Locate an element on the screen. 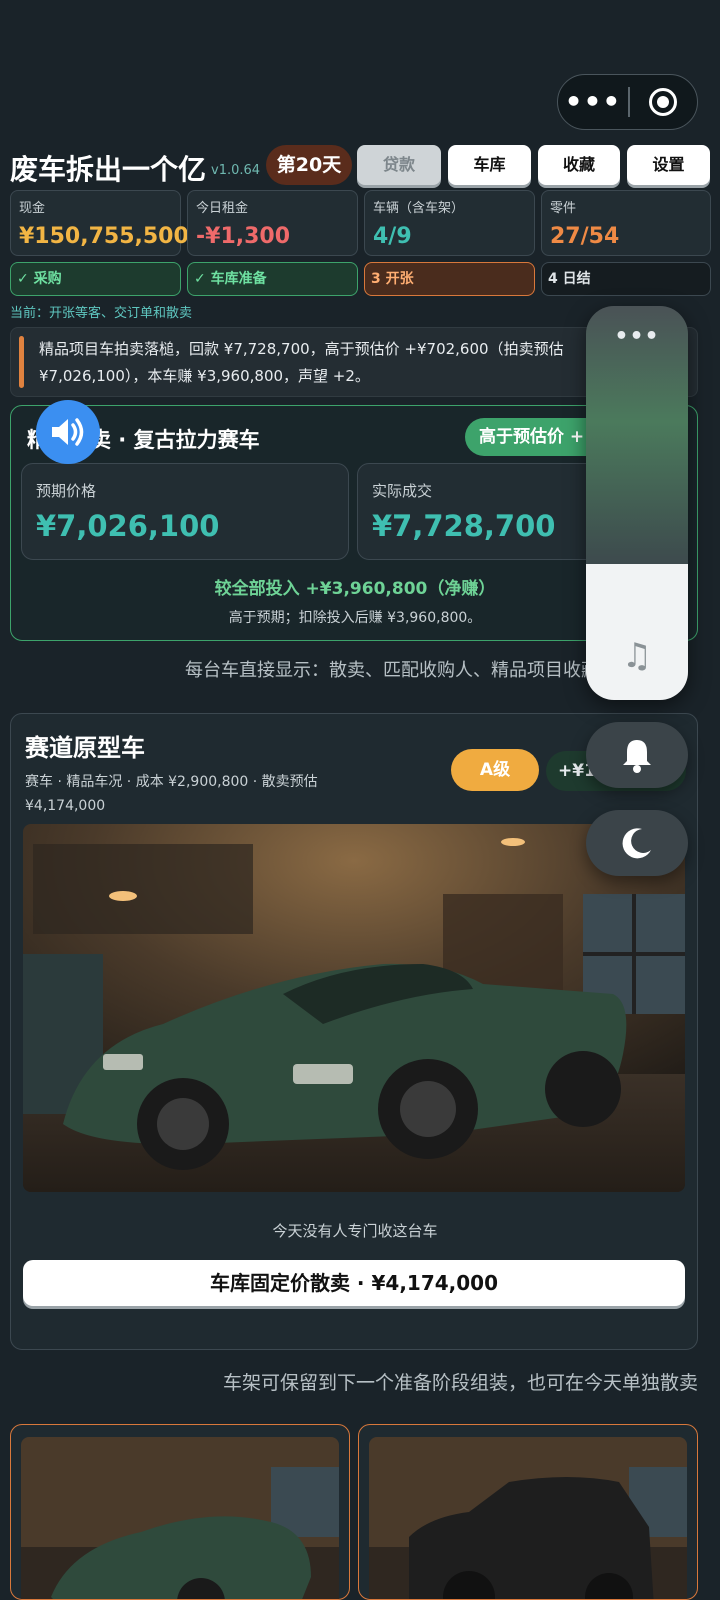 The width and height of the screenshot is (720, 1600). stat-label: 车辆（含车架） is located at coordinates (419, 208).